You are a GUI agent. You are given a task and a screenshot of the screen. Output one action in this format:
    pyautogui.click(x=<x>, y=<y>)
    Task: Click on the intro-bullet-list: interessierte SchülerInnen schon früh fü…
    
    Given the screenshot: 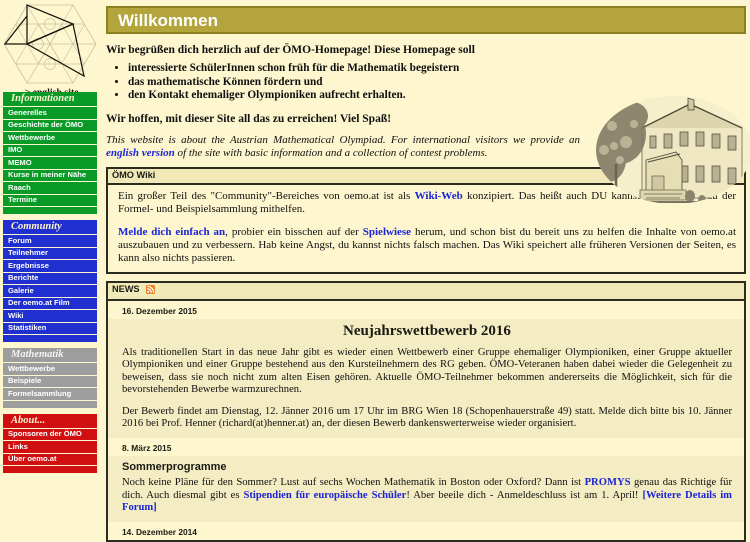 What is the action you would take?
    pyautogui.click(x=343, y=82)
    